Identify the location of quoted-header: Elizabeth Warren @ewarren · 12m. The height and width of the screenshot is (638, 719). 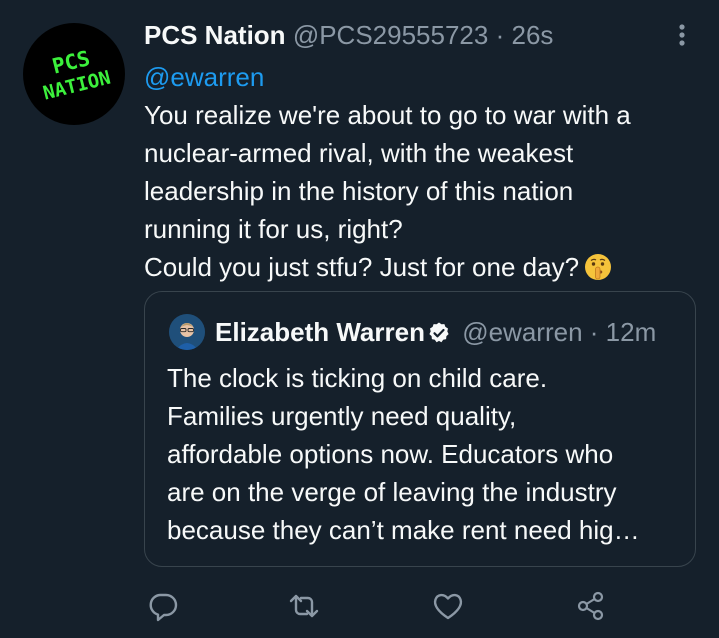
(435, 334).